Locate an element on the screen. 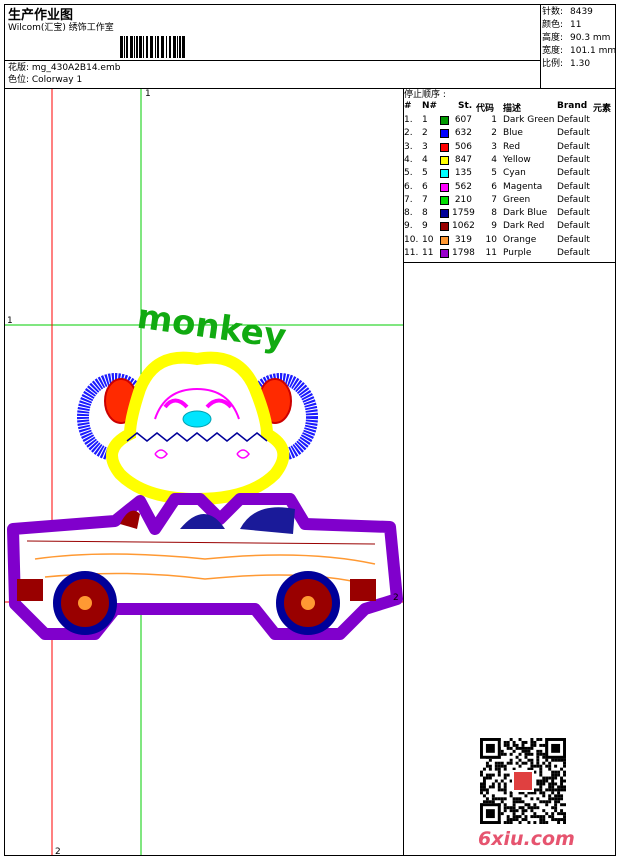 The height and width of the screenshot is (860, 620). metric-value: 1.30 is located at coordinates (580, 64).